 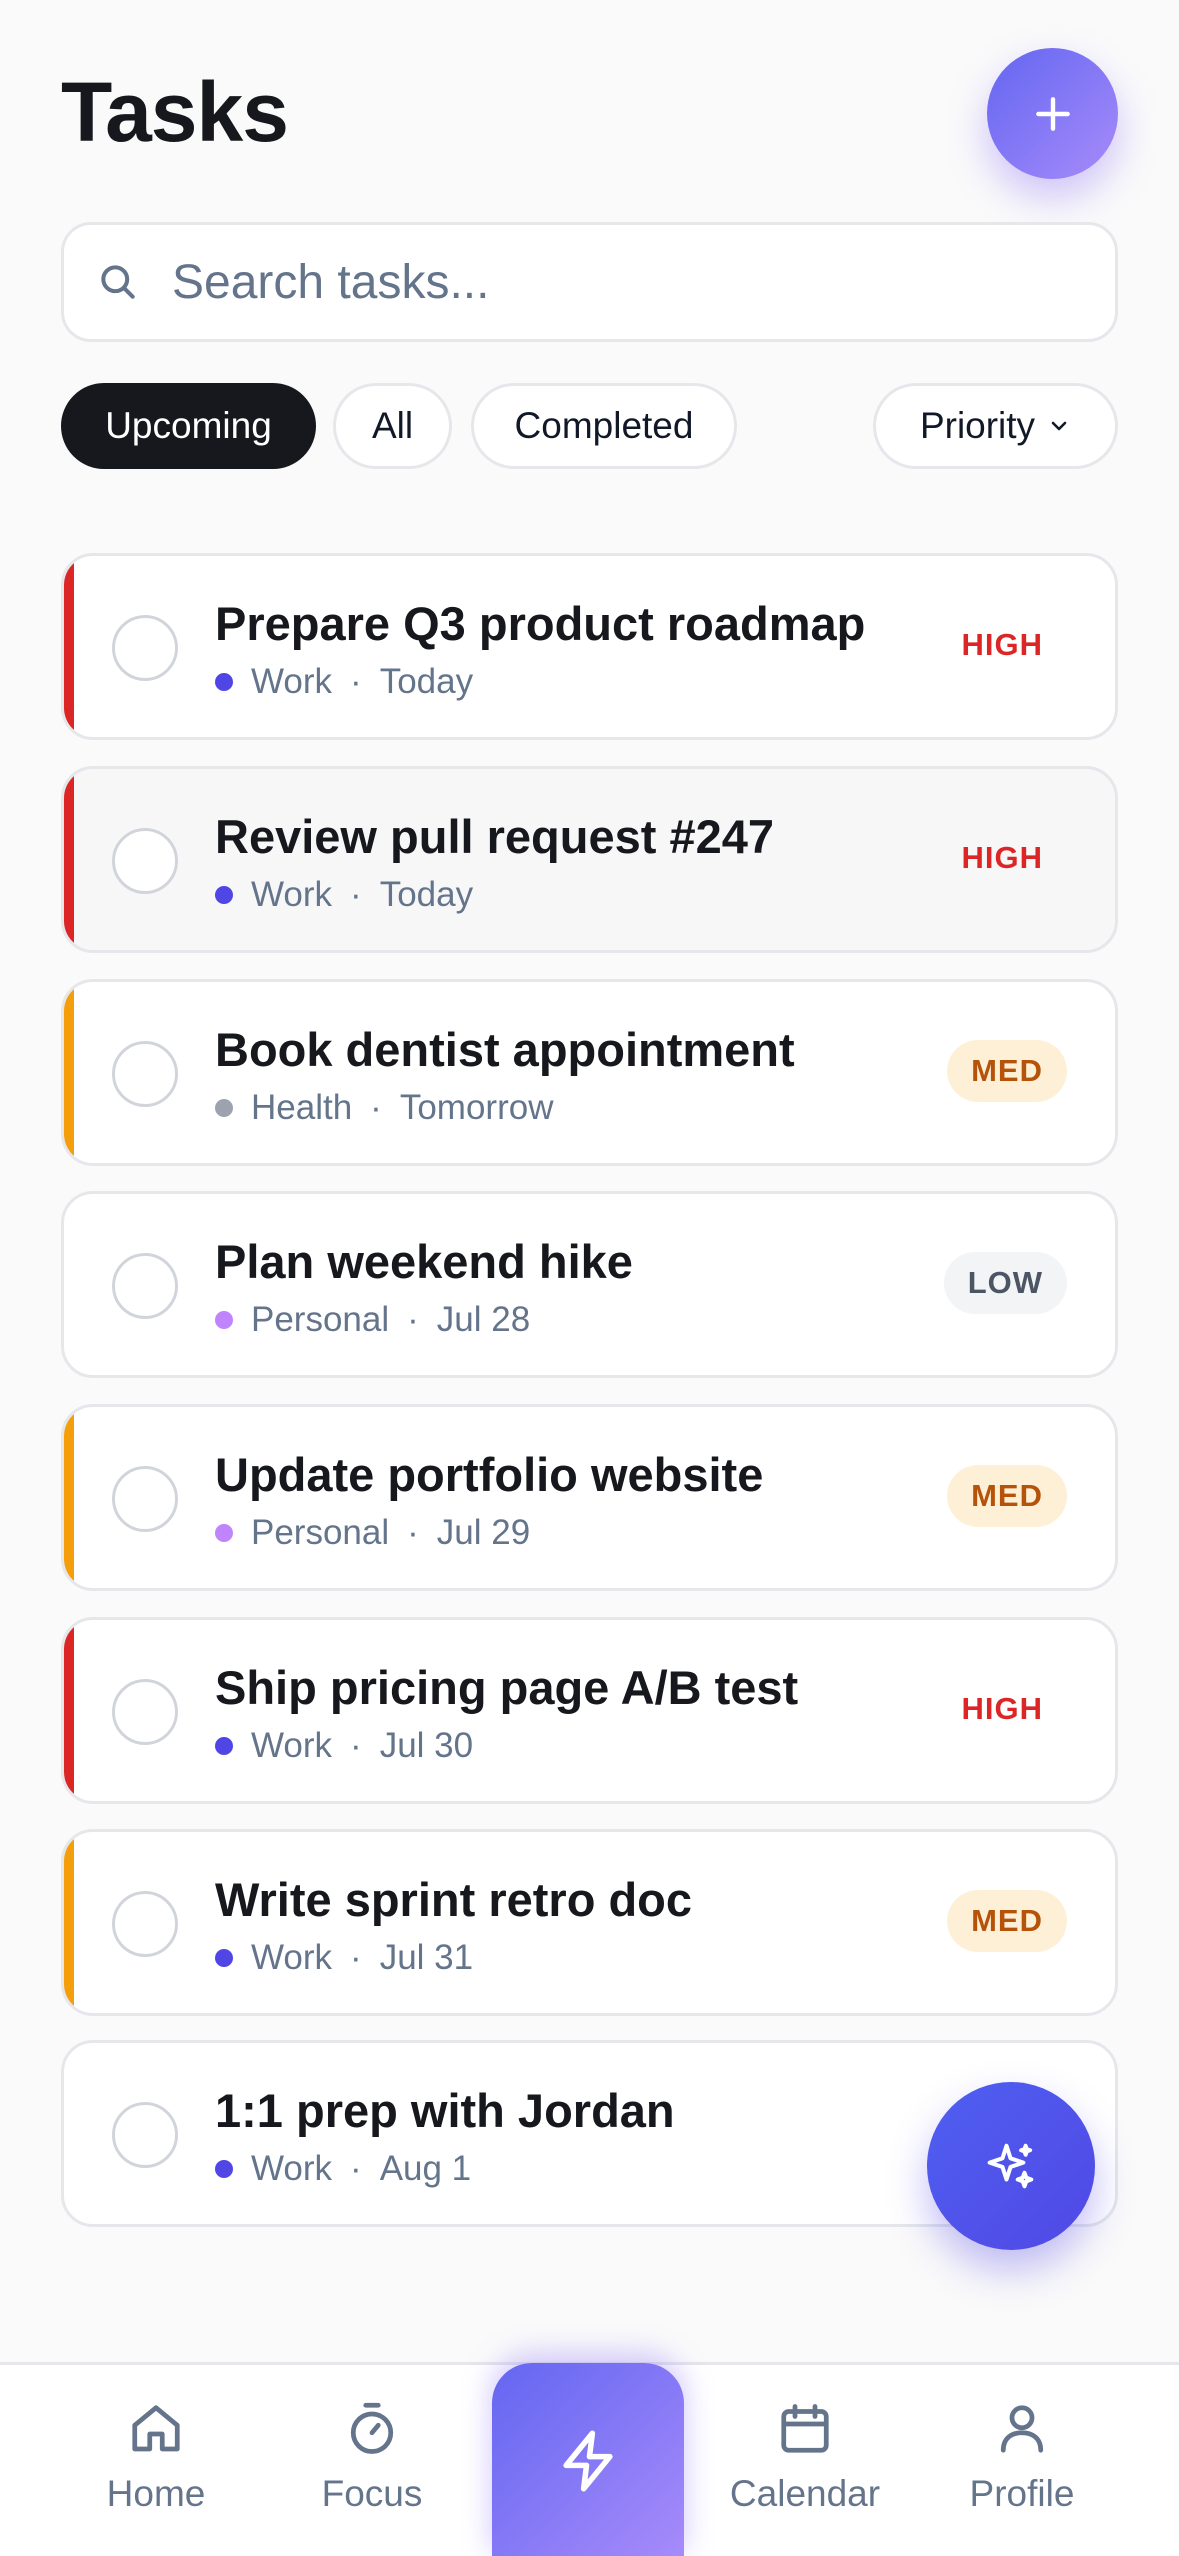 I want to click on task-due-date: Aug 1, so click(x=425, y=2168).